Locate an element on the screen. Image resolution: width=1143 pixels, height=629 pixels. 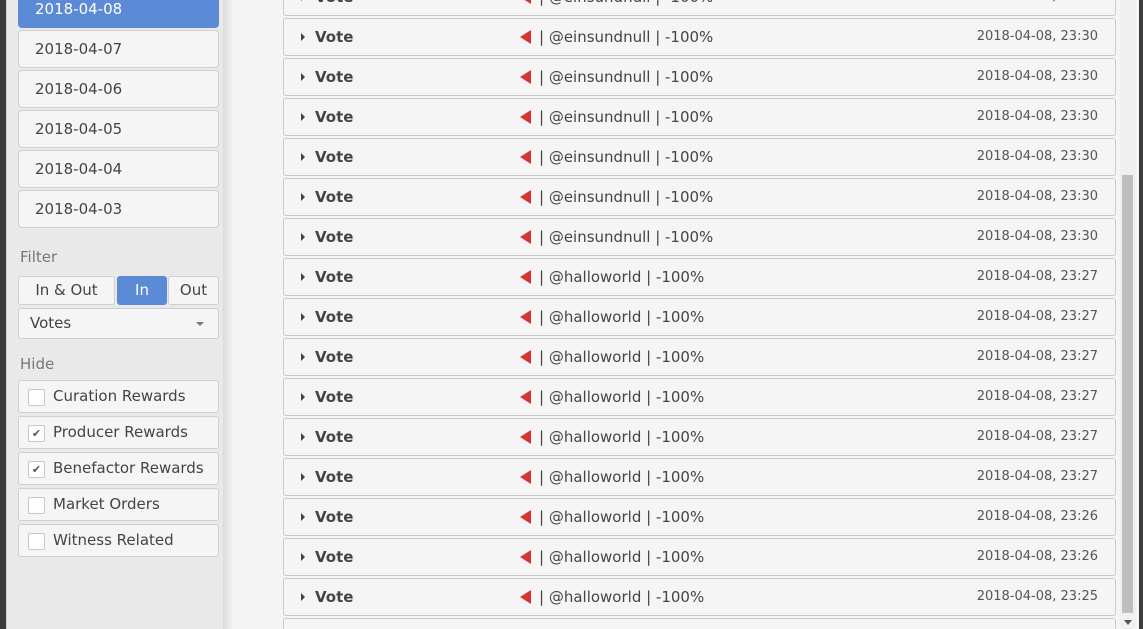
hide-option-label: Producer Rewards is located at coordinates (120, 432).